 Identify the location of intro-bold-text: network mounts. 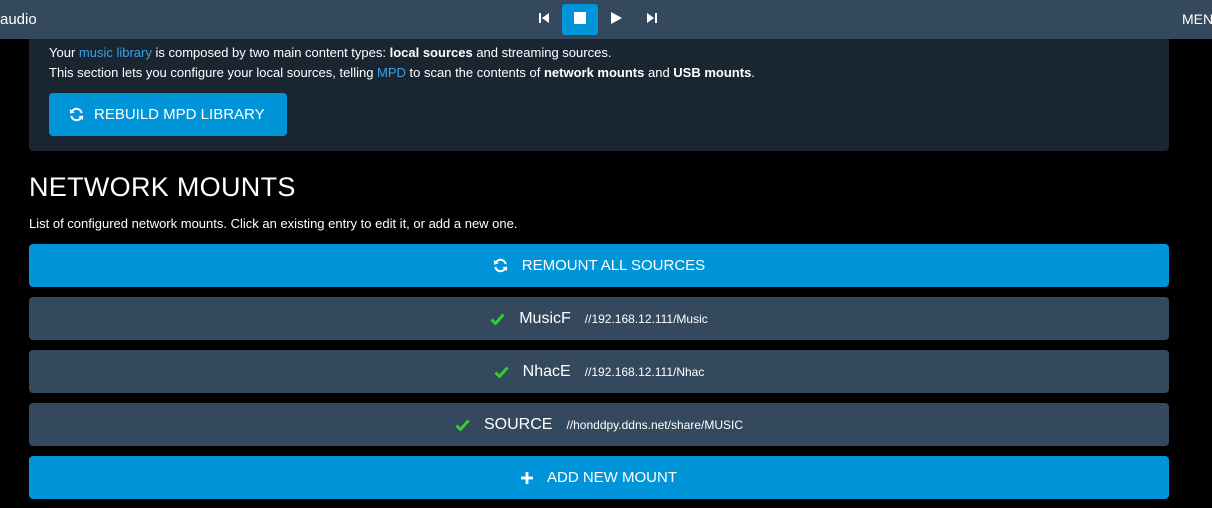
(594, 72).